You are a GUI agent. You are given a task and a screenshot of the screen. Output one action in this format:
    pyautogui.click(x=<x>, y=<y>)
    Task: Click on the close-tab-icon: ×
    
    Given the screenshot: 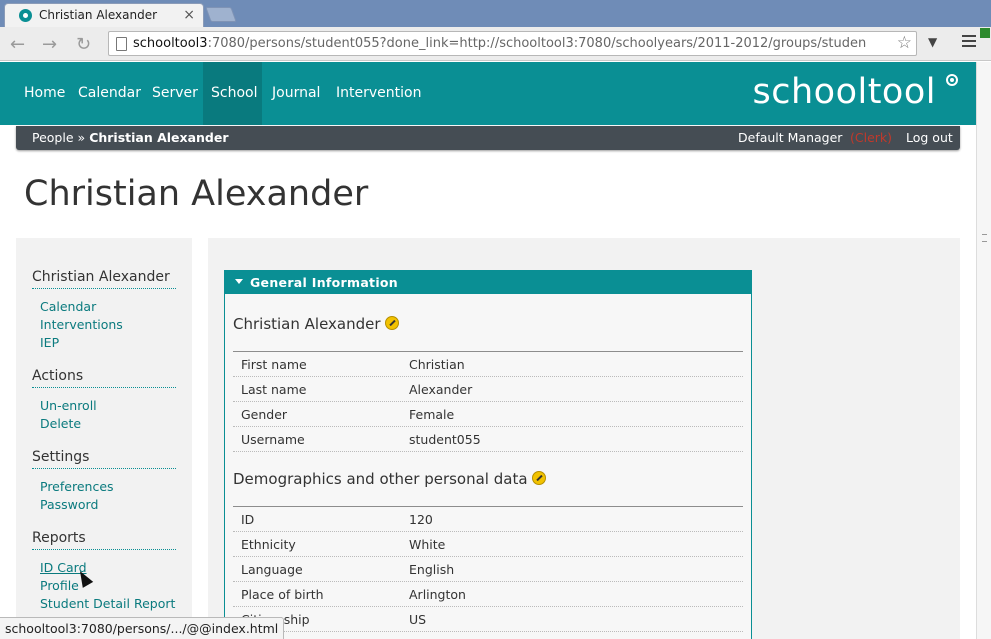 What is the action you would take?
    pyautogui.click(x=189, y=15)
    